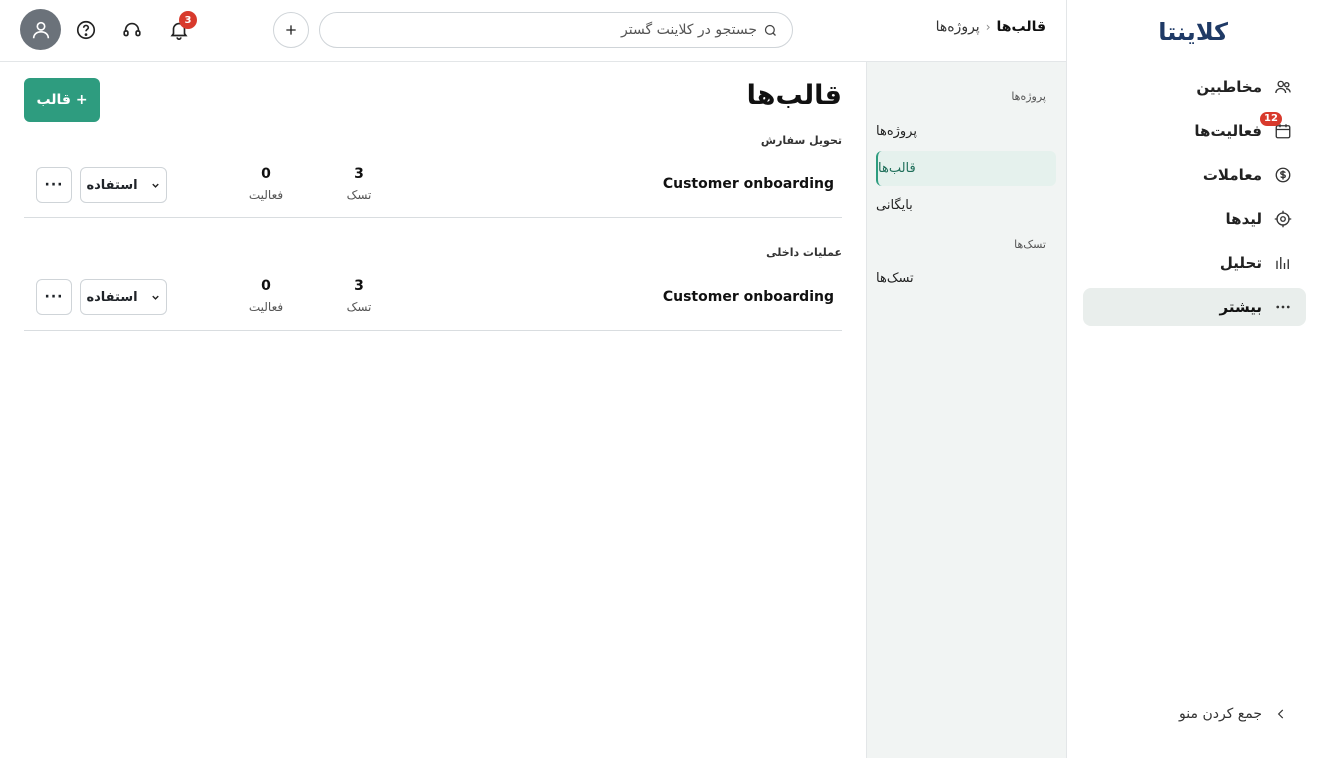 The width and height of the screenshot is (1322, 758). I want to click on activities-count-badge: 12, so click(1271, 119).